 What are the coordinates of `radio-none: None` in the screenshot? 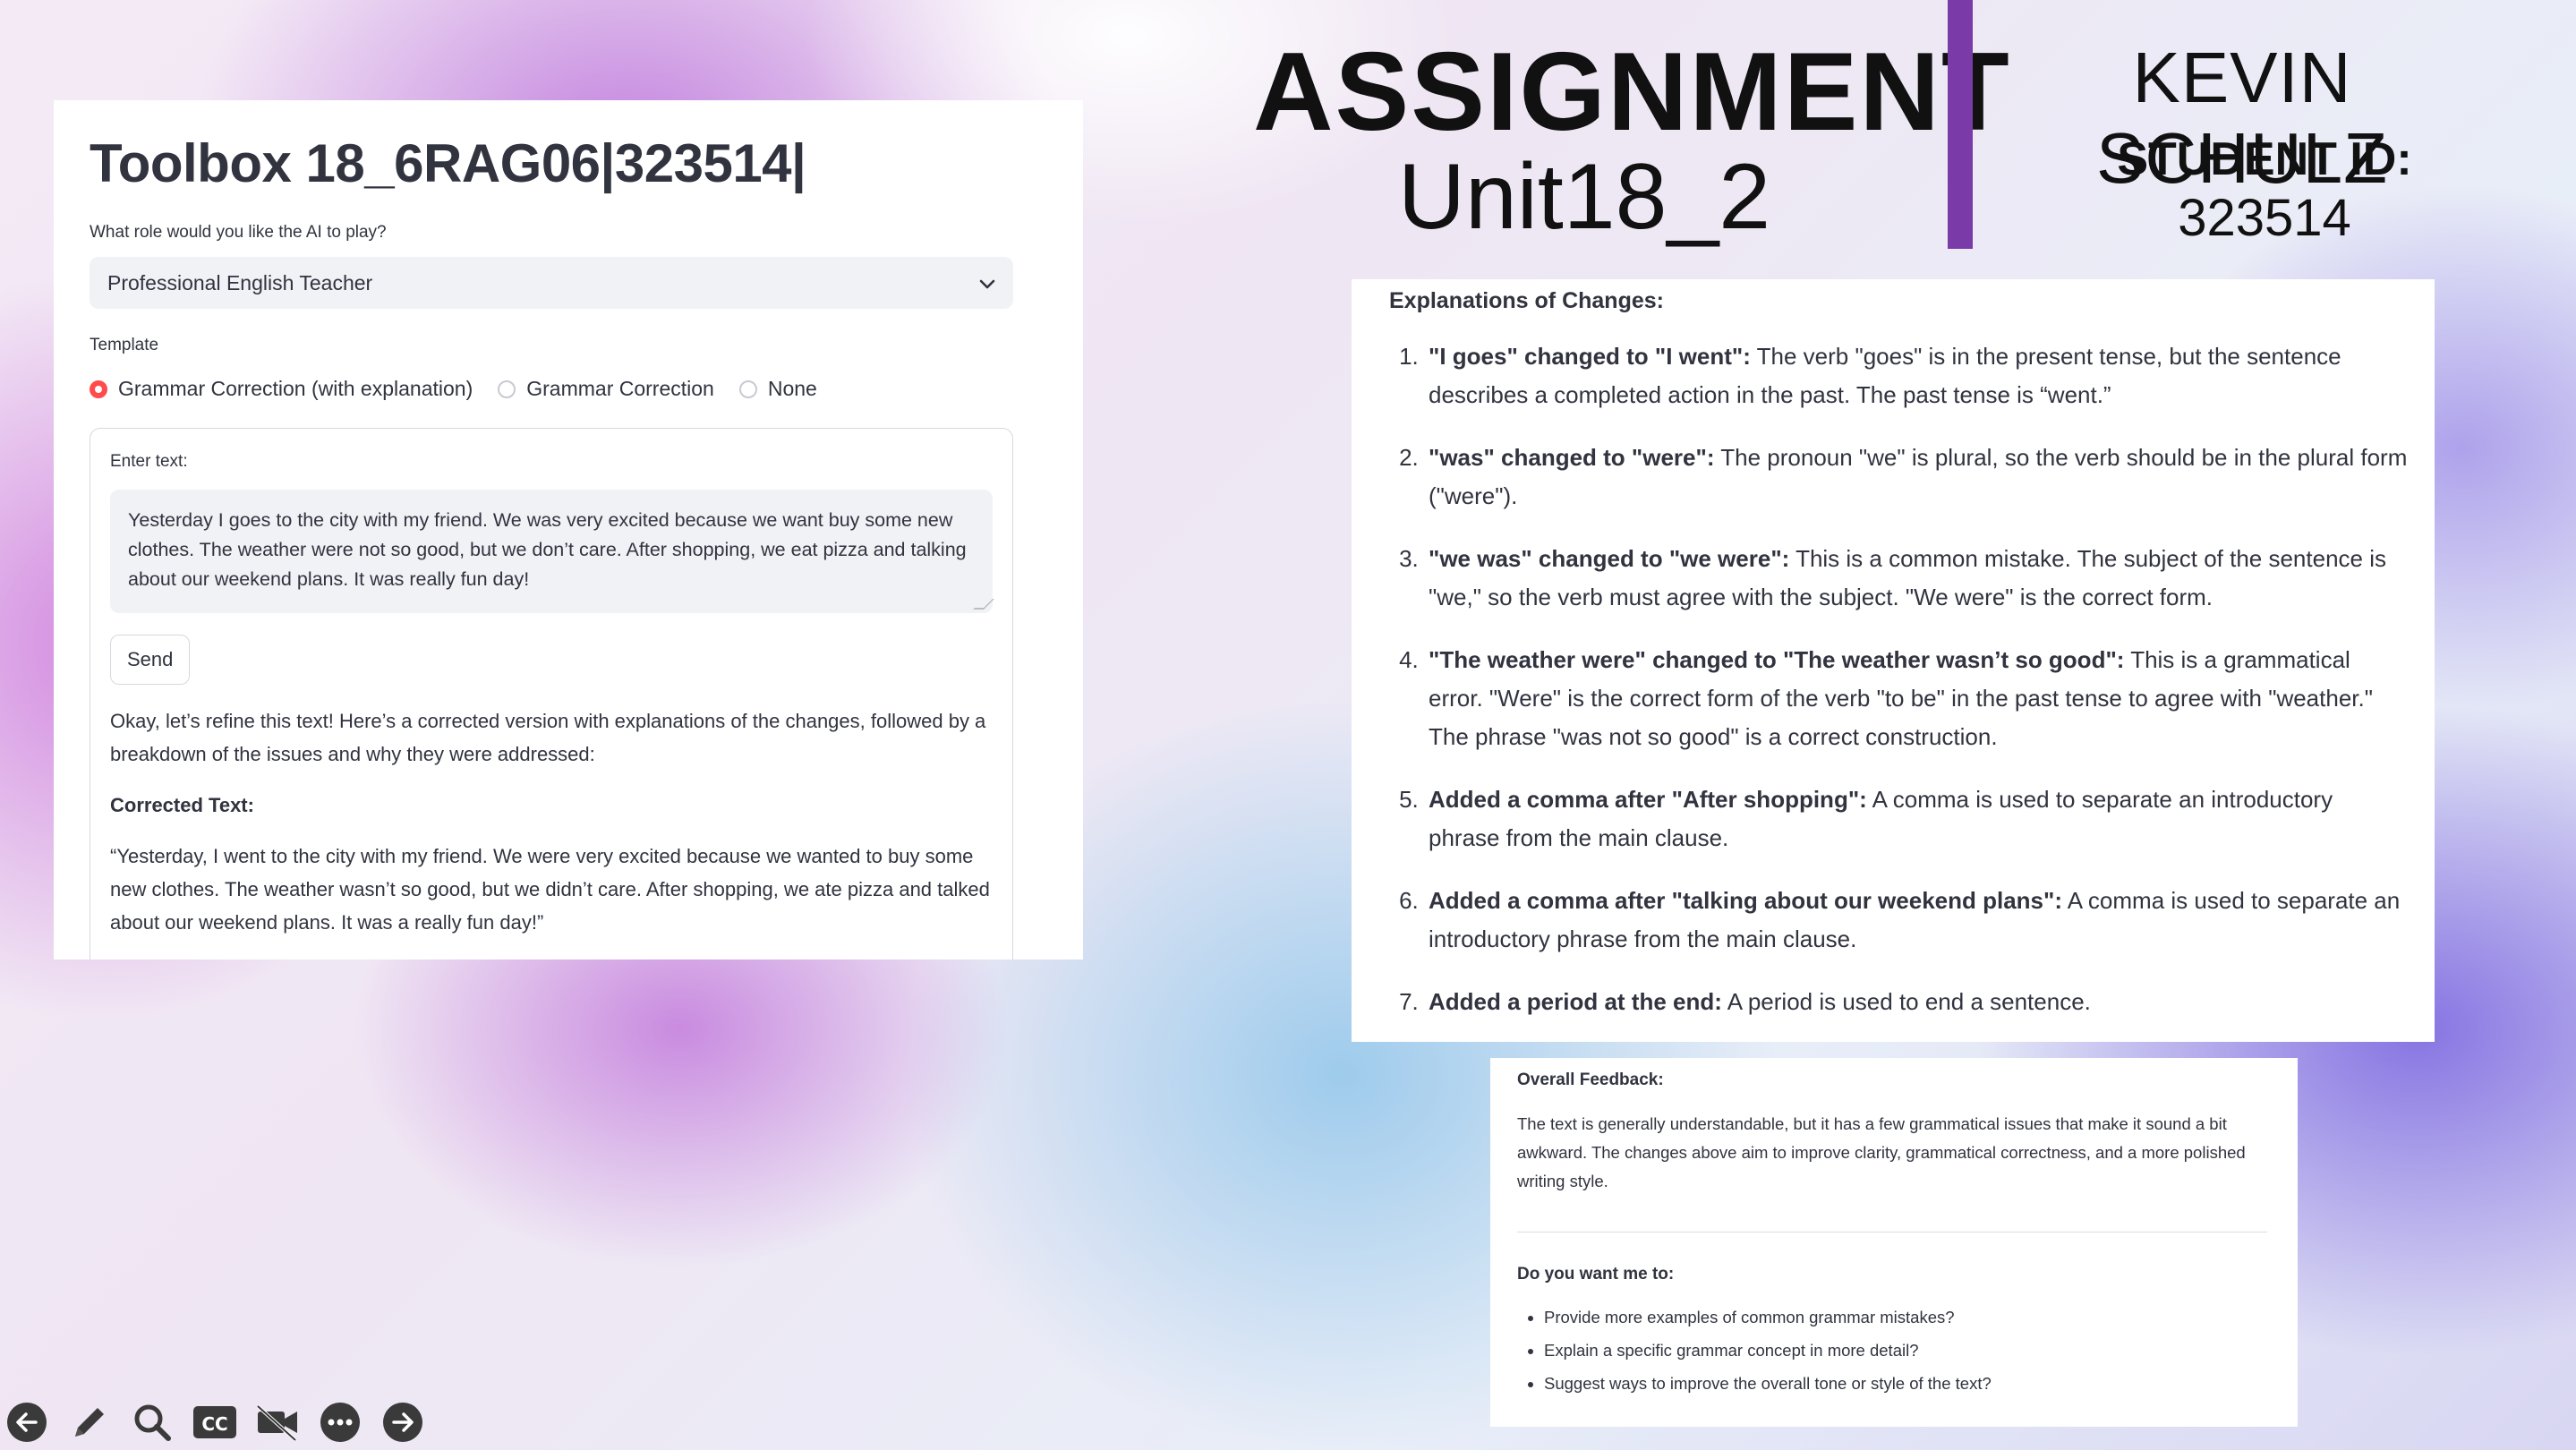 It's located at (777, 389).